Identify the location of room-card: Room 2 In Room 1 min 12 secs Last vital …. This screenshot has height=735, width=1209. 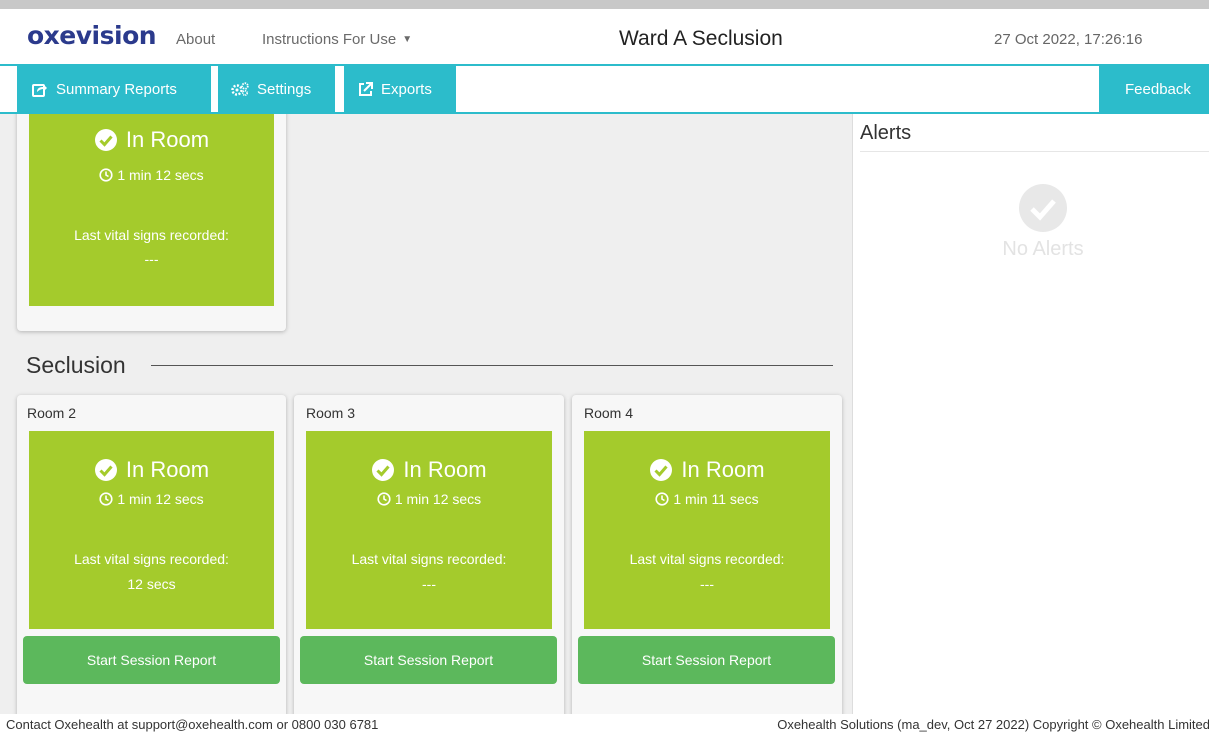
(151, 554).